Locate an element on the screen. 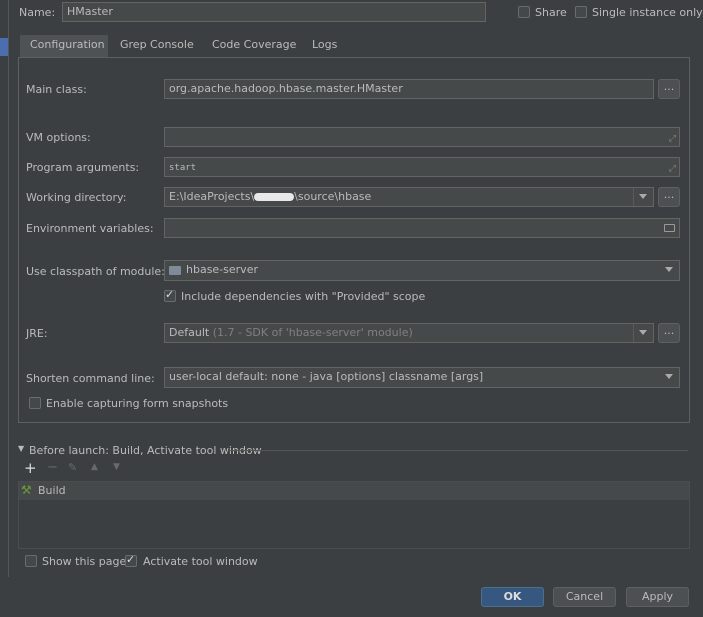 The height and width of the screenshot is (617, 703). include-dependencies-checkbox is located at coordinates (170, 295).